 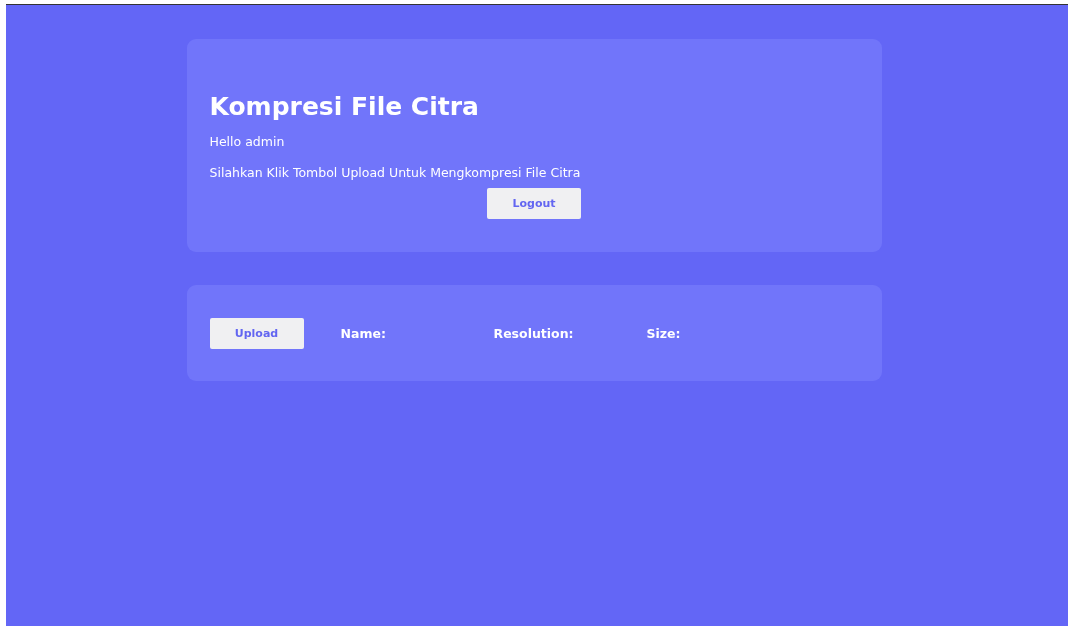 I want to click on logout-button: Logout, so click(x=534, y=203).